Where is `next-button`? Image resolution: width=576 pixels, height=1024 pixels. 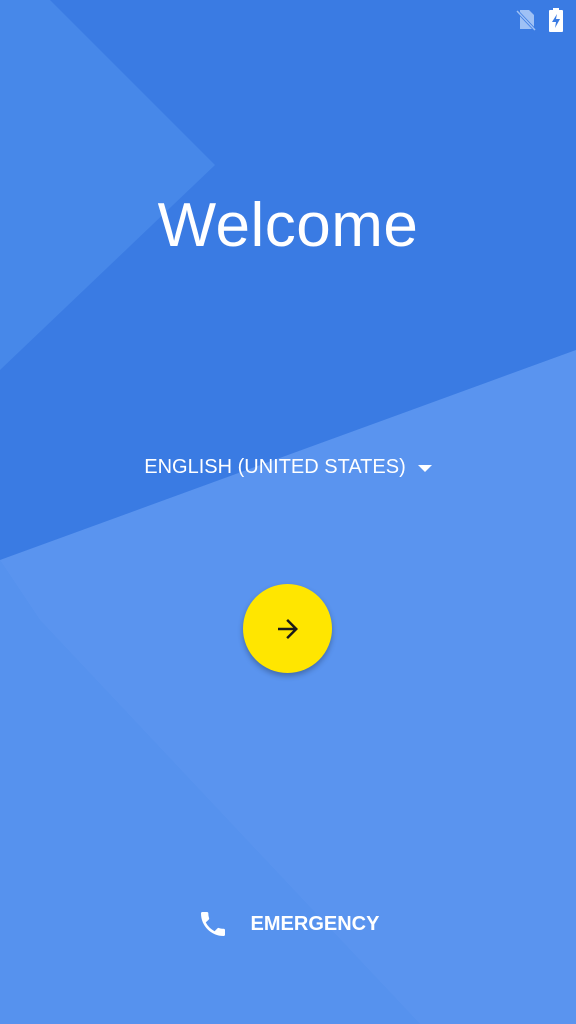
next-button is located at coordinates (287, 628).